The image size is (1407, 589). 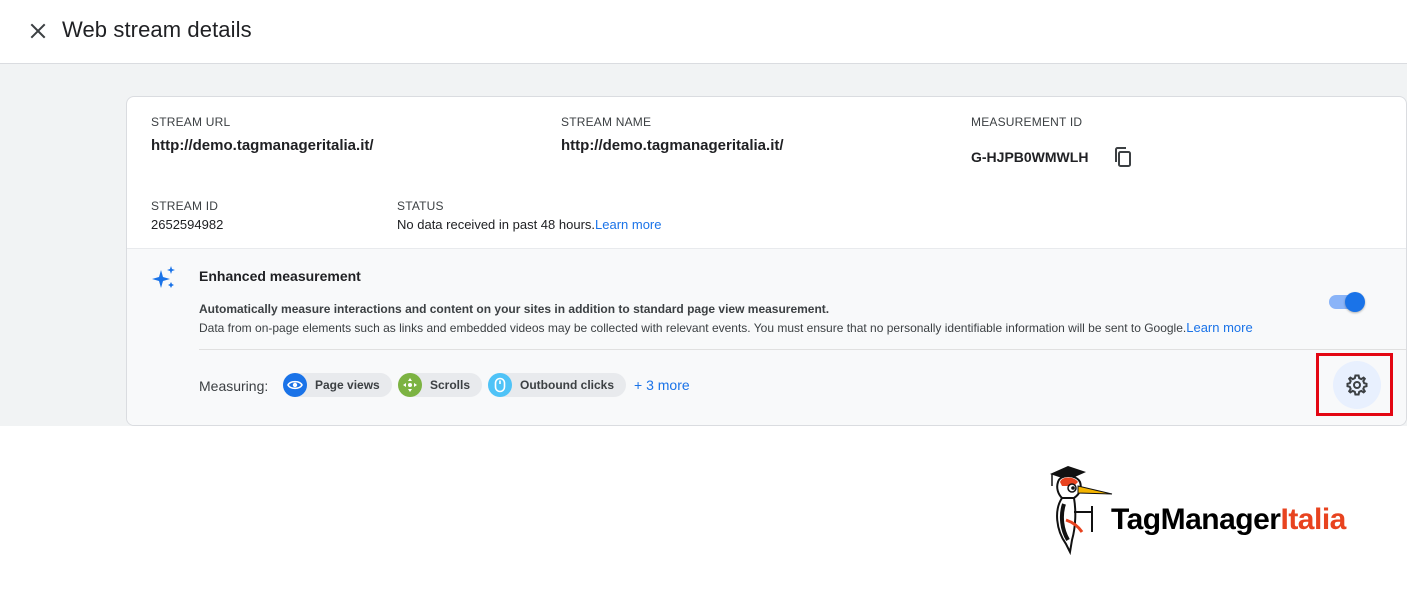 What do you see at coordinates (1219, 327) in the screenshot?
I see `note-learn-more-link: Learn more` at bounding box center [1219, 327].